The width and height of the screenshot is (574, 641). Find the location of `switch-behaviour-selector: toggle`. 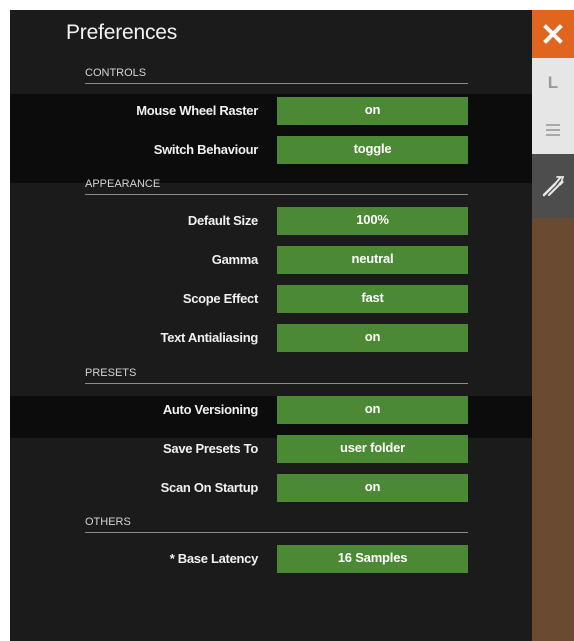

switch-behaviour-selector: toggle is located at coordinates (372, 150).